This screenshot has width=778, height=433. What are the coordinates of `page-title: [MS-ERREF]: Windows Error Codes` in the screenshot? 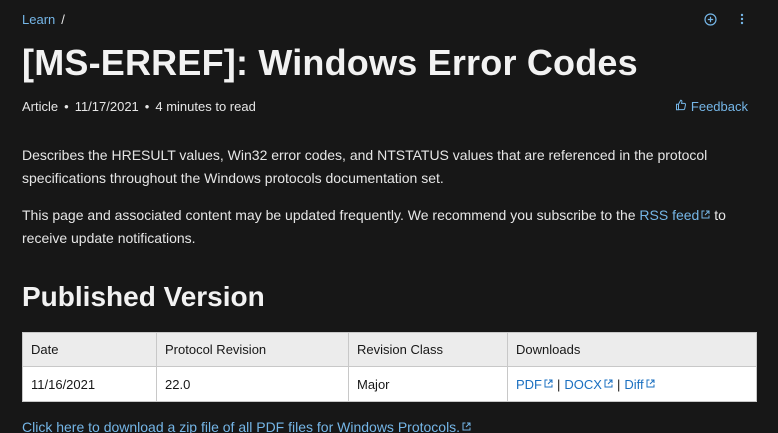 It's located at (330, 62).